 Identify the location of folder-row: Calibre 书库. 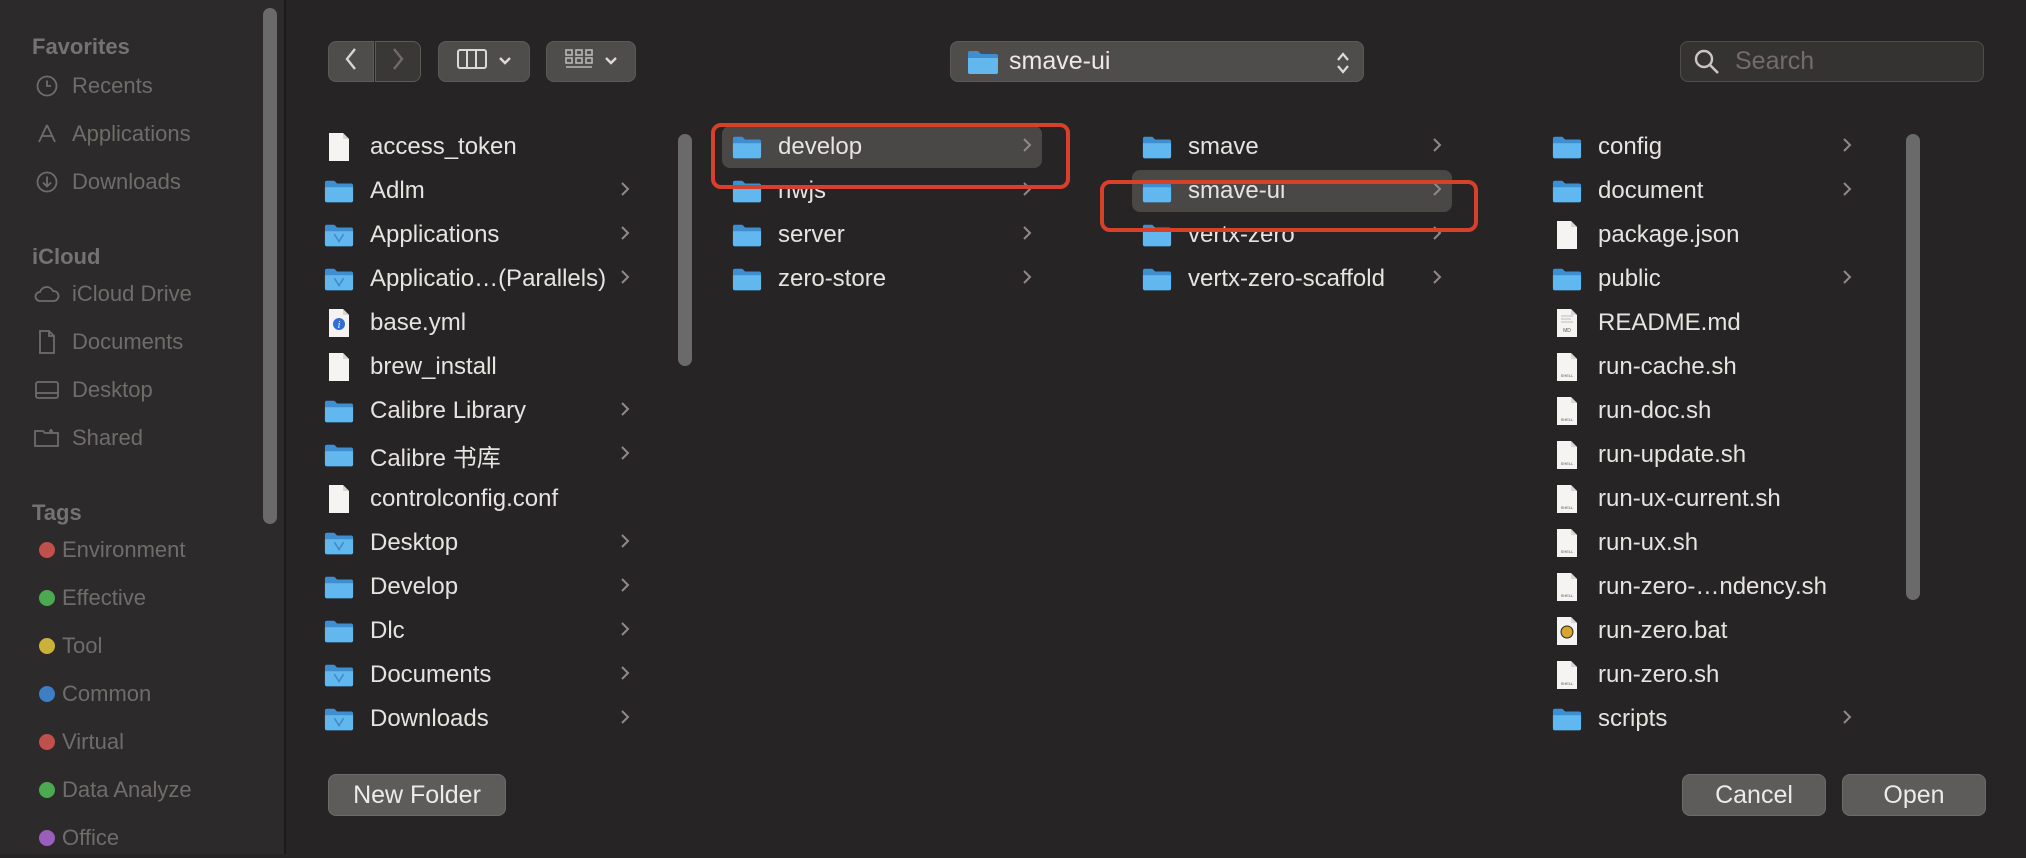
(477, 455).